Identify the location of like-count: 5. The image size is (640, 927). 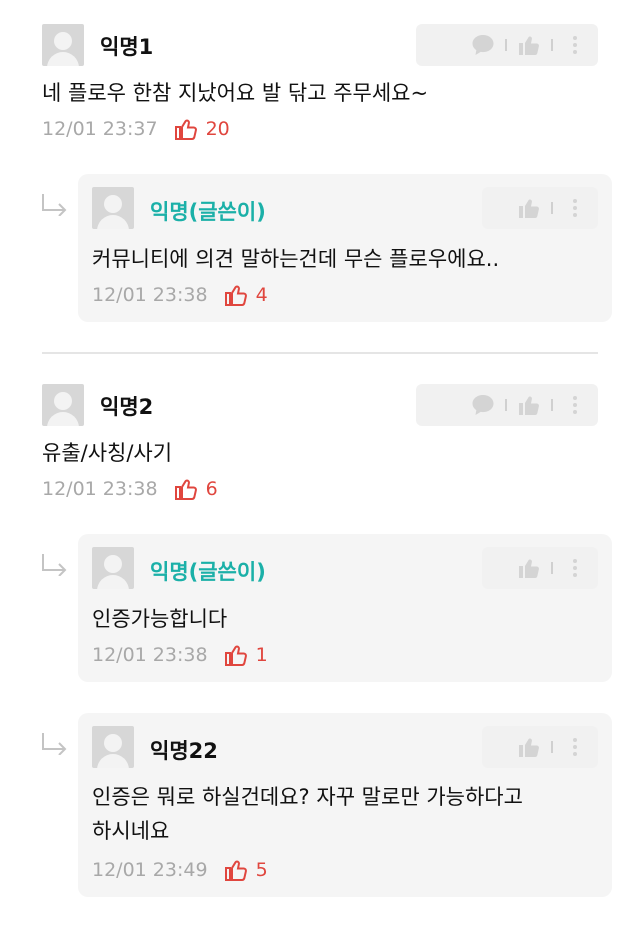
(261, 870).